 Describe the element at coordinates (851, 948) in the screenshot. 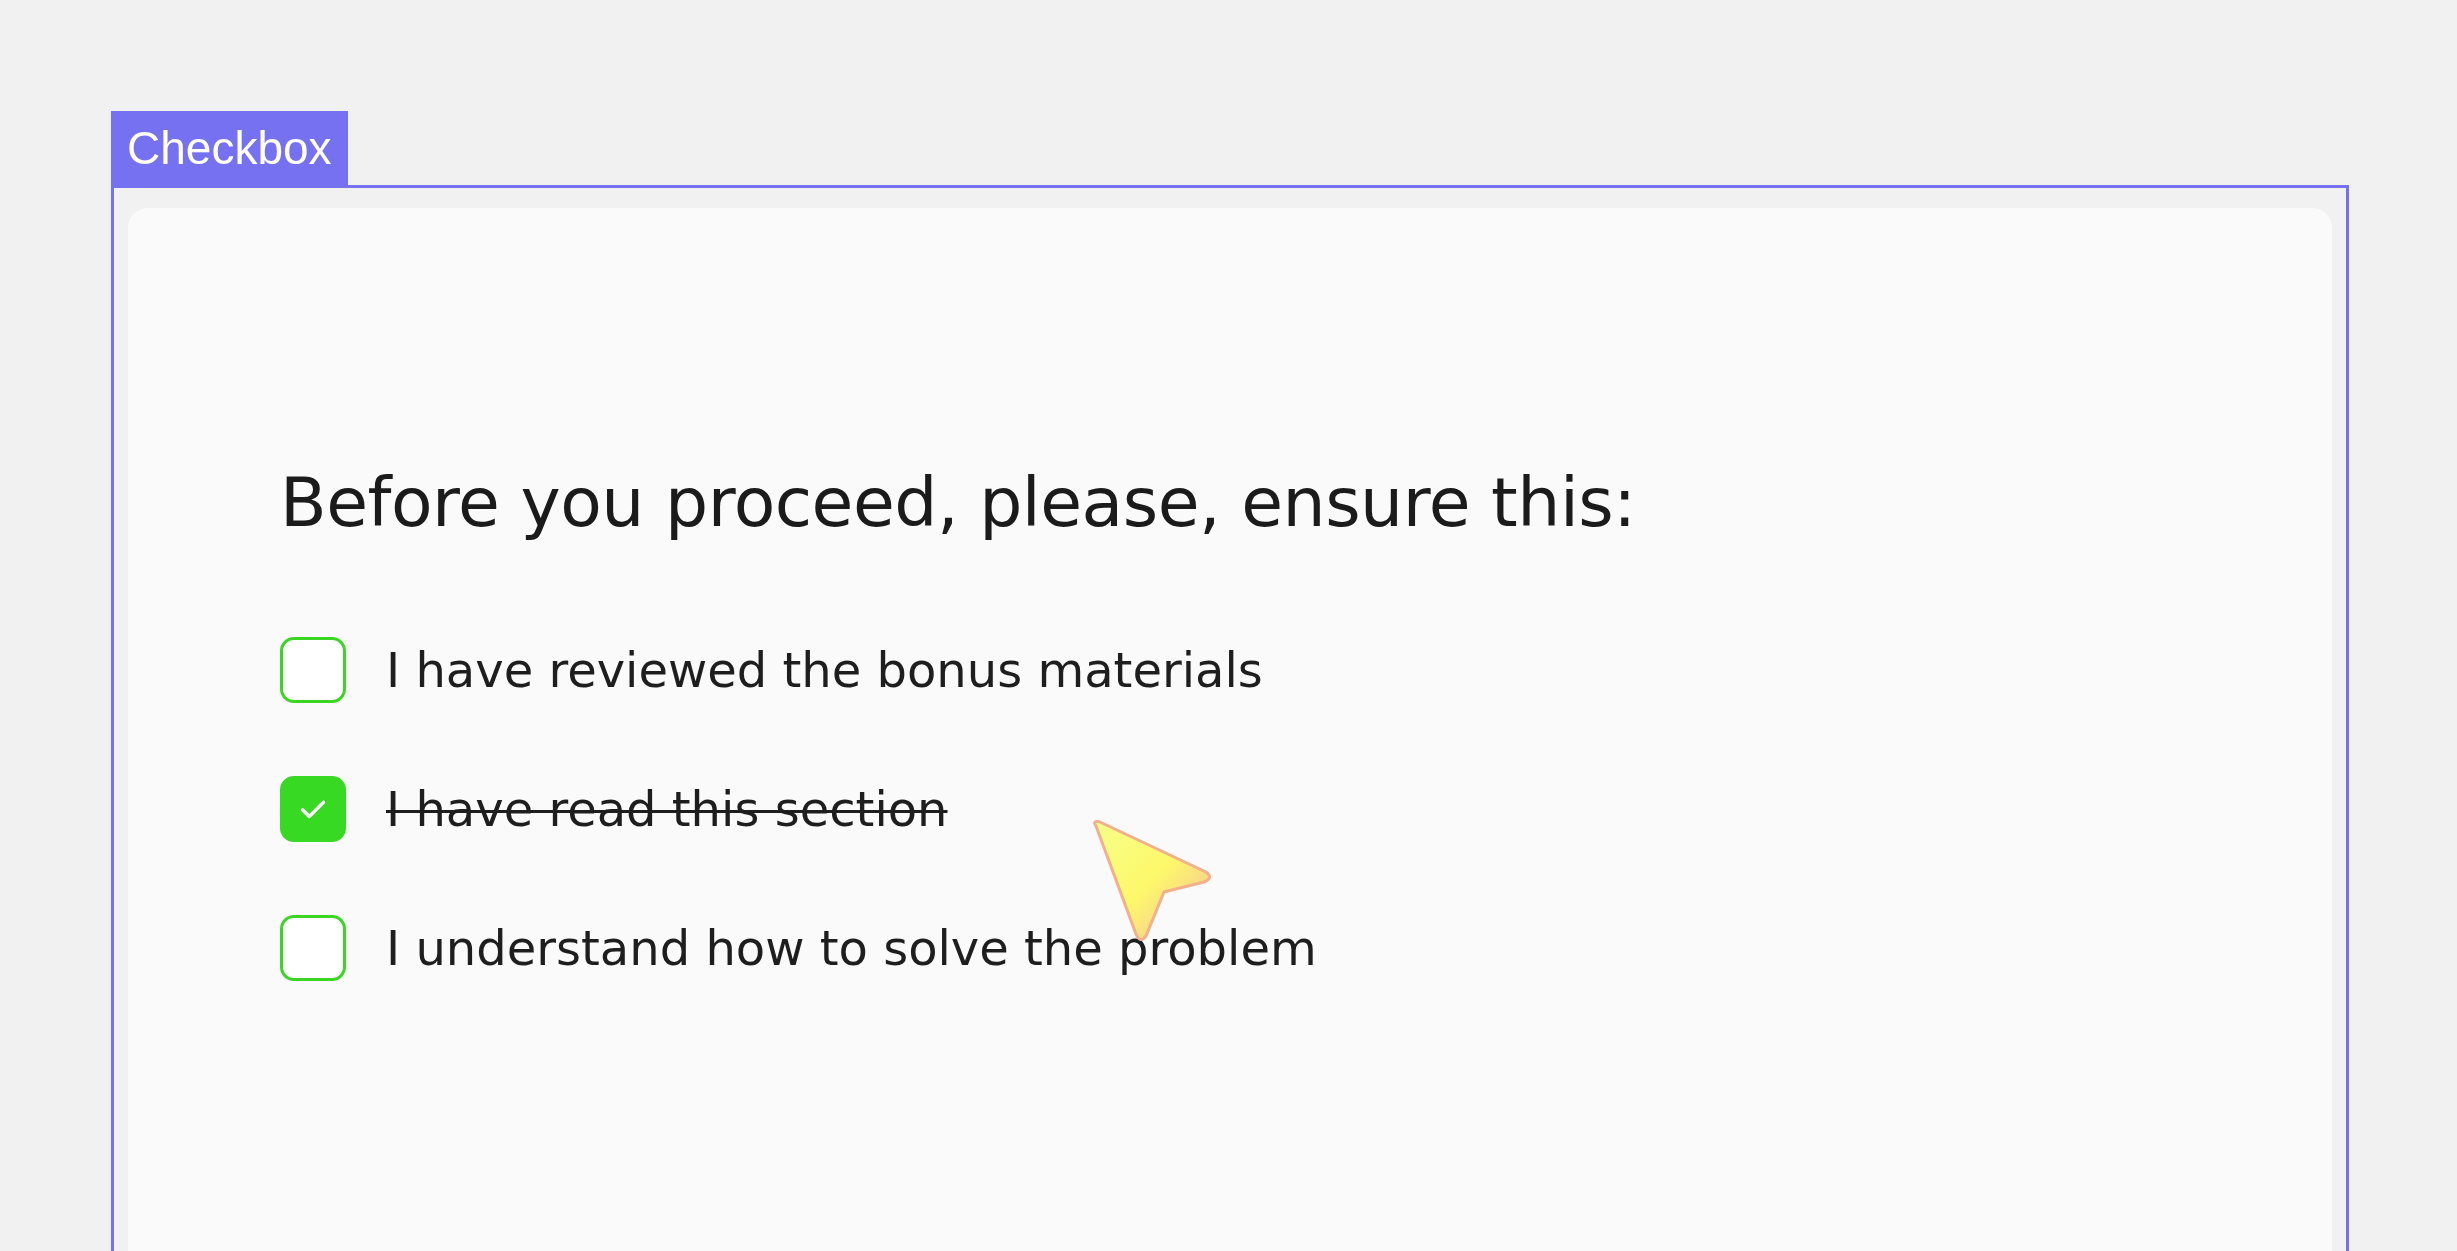

I see `checkbox-label: I understand how to solve the problem` at that location.